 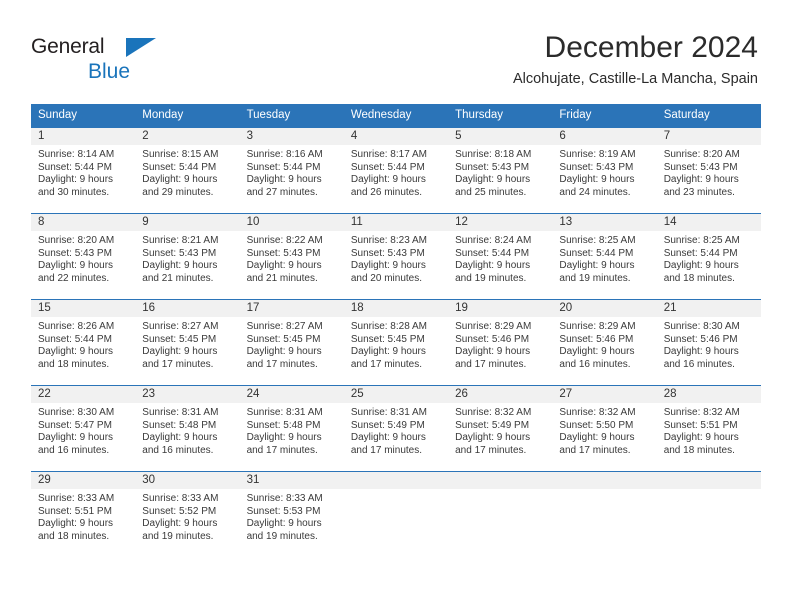 What do you see at coordinates (83, 308) in the screenshot?
I see `day-number: 15` at bounding box center [83, 308].